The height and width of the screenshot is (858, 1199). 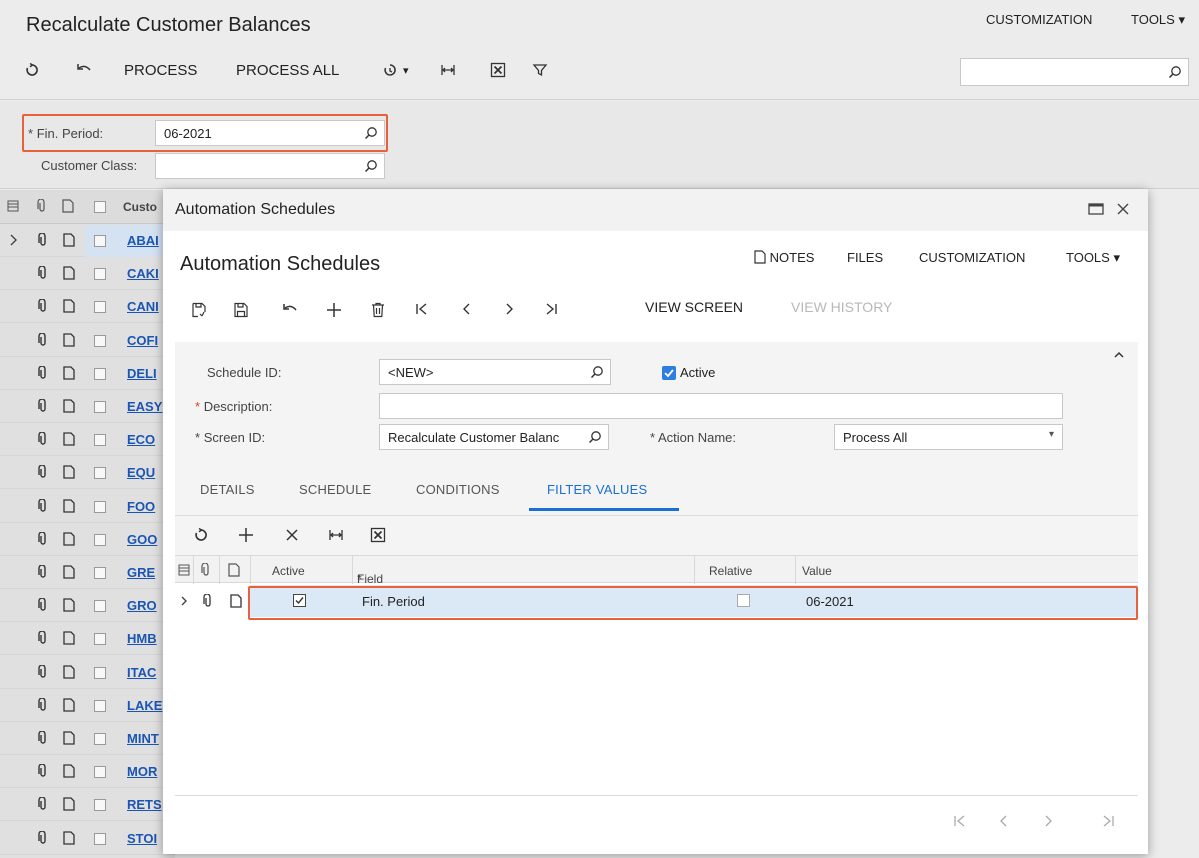 I want to click on customer-column-header: Custo, so click(x=140, y=207).